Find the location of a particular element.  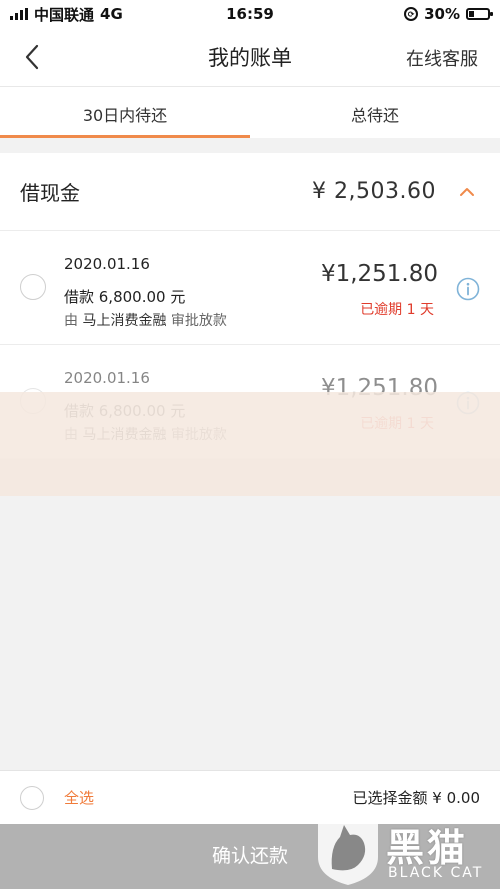

status-bar: 中国联通 4G 16:59 ⟳ 30% is located at coordinates (250, 14).